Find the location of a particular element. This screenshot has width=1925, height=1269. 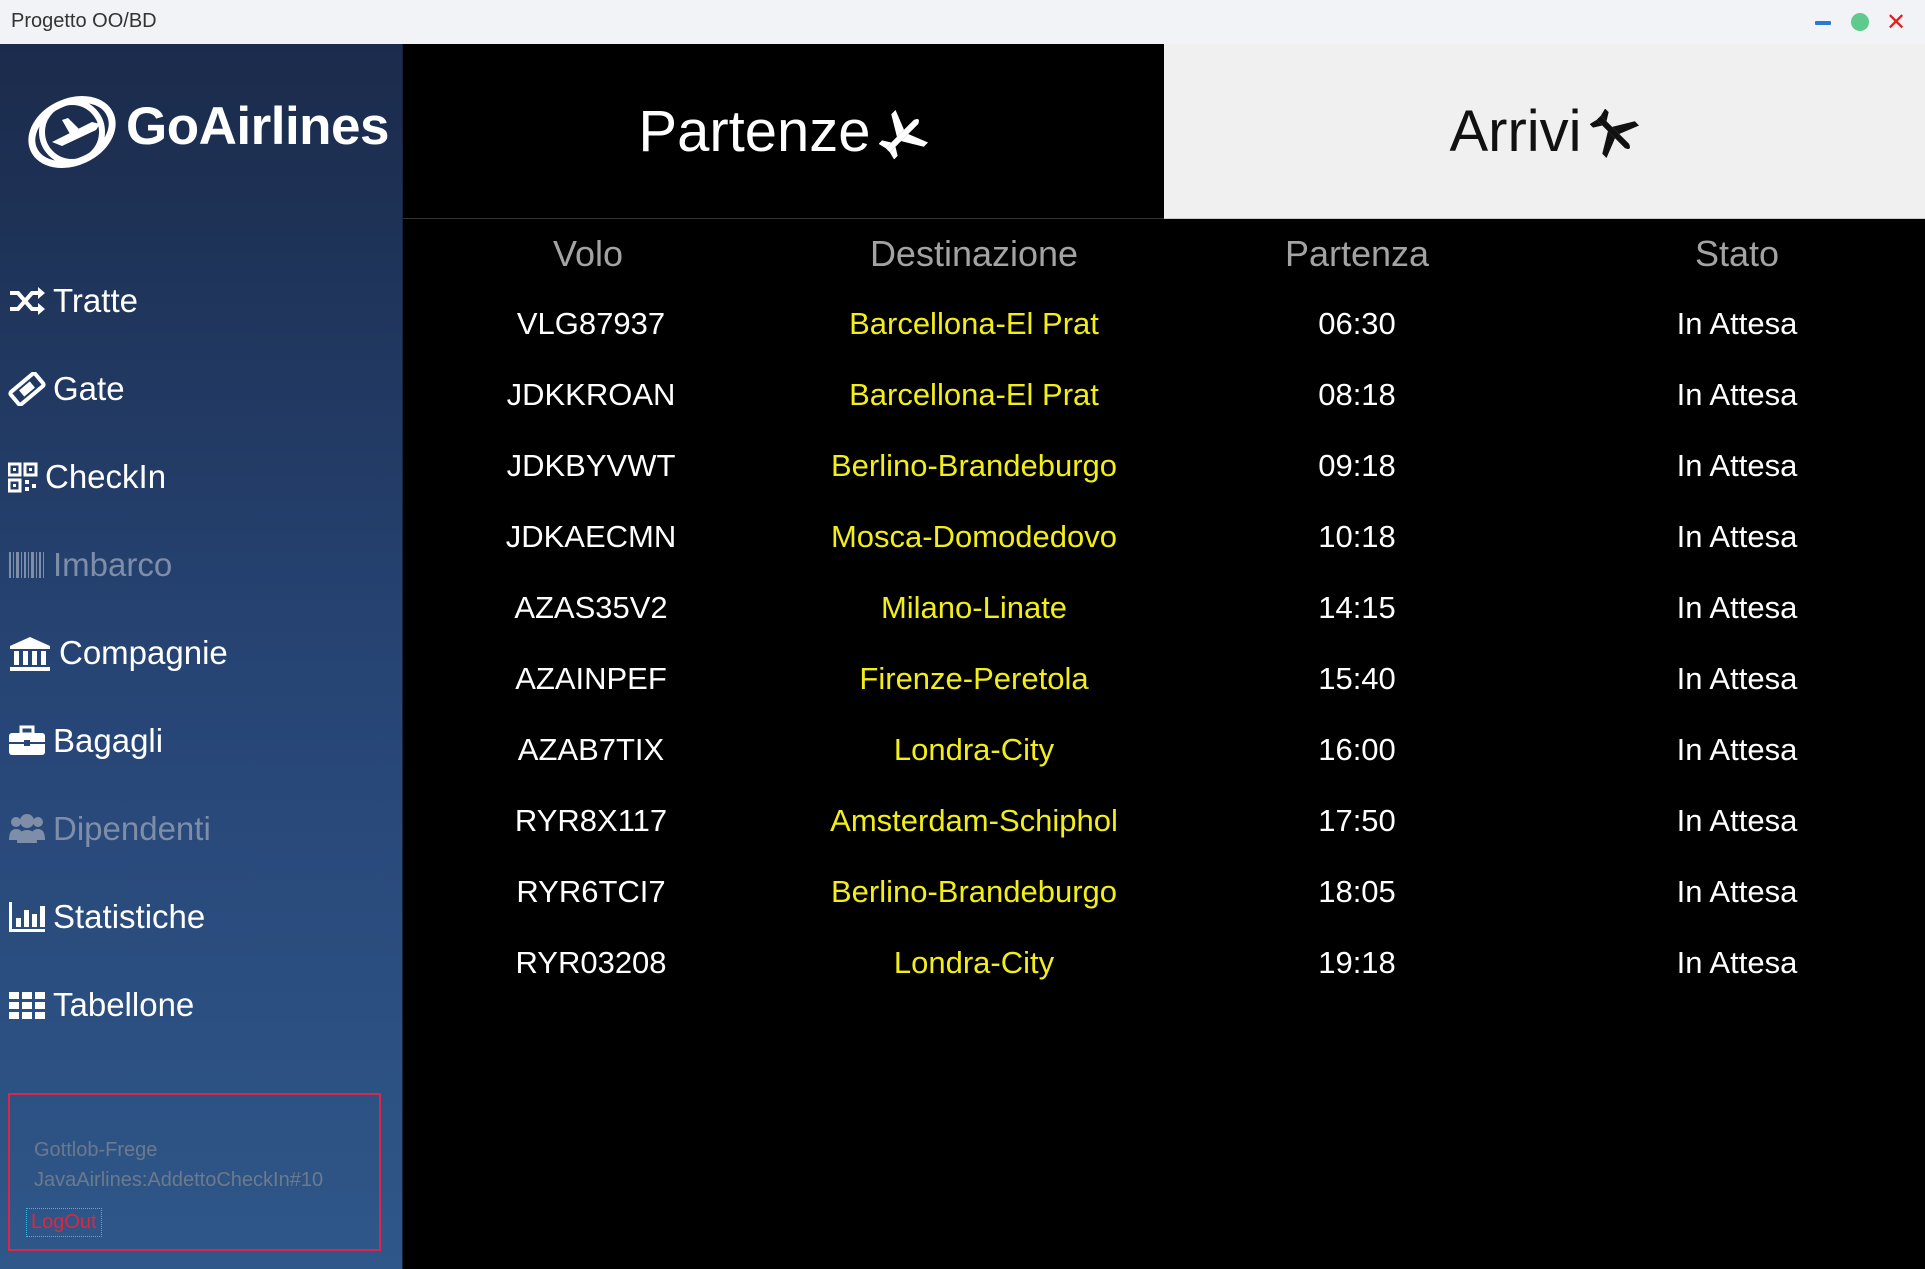

destination: Amsterdam-Schiphol is located at coordinates (974, 820).